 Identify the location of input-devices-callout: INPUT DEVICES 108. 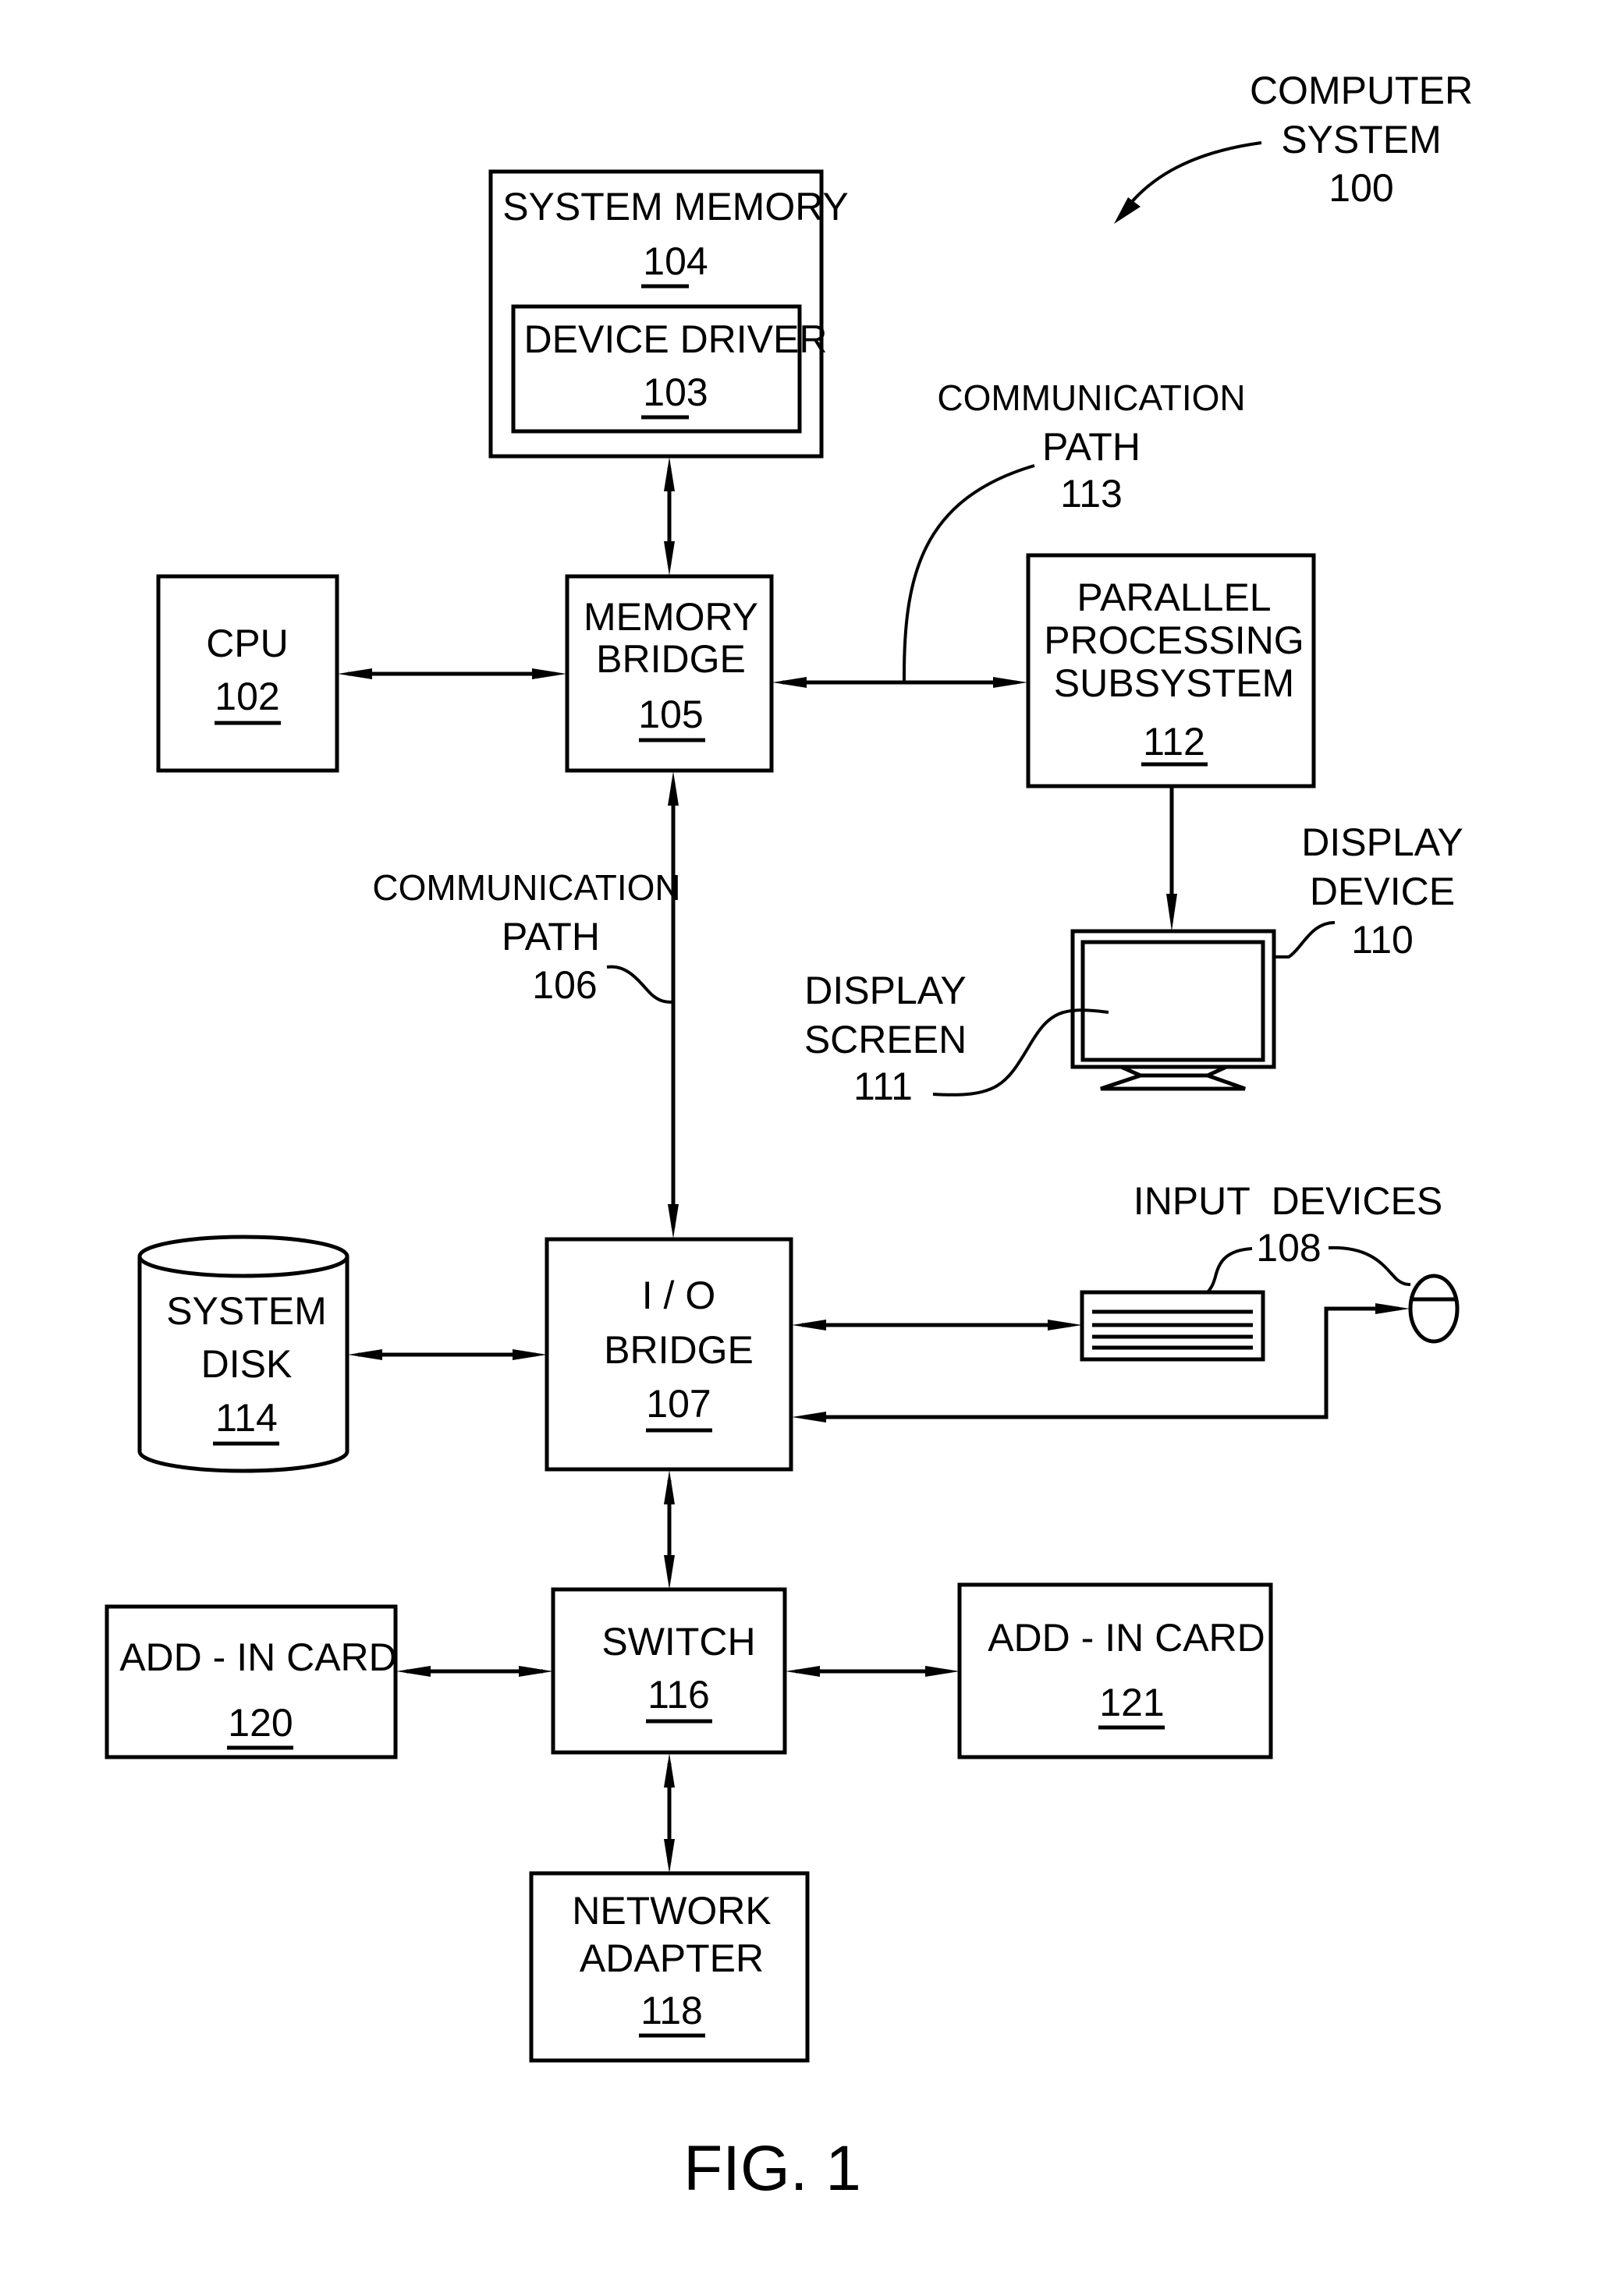
(1288, 1236).